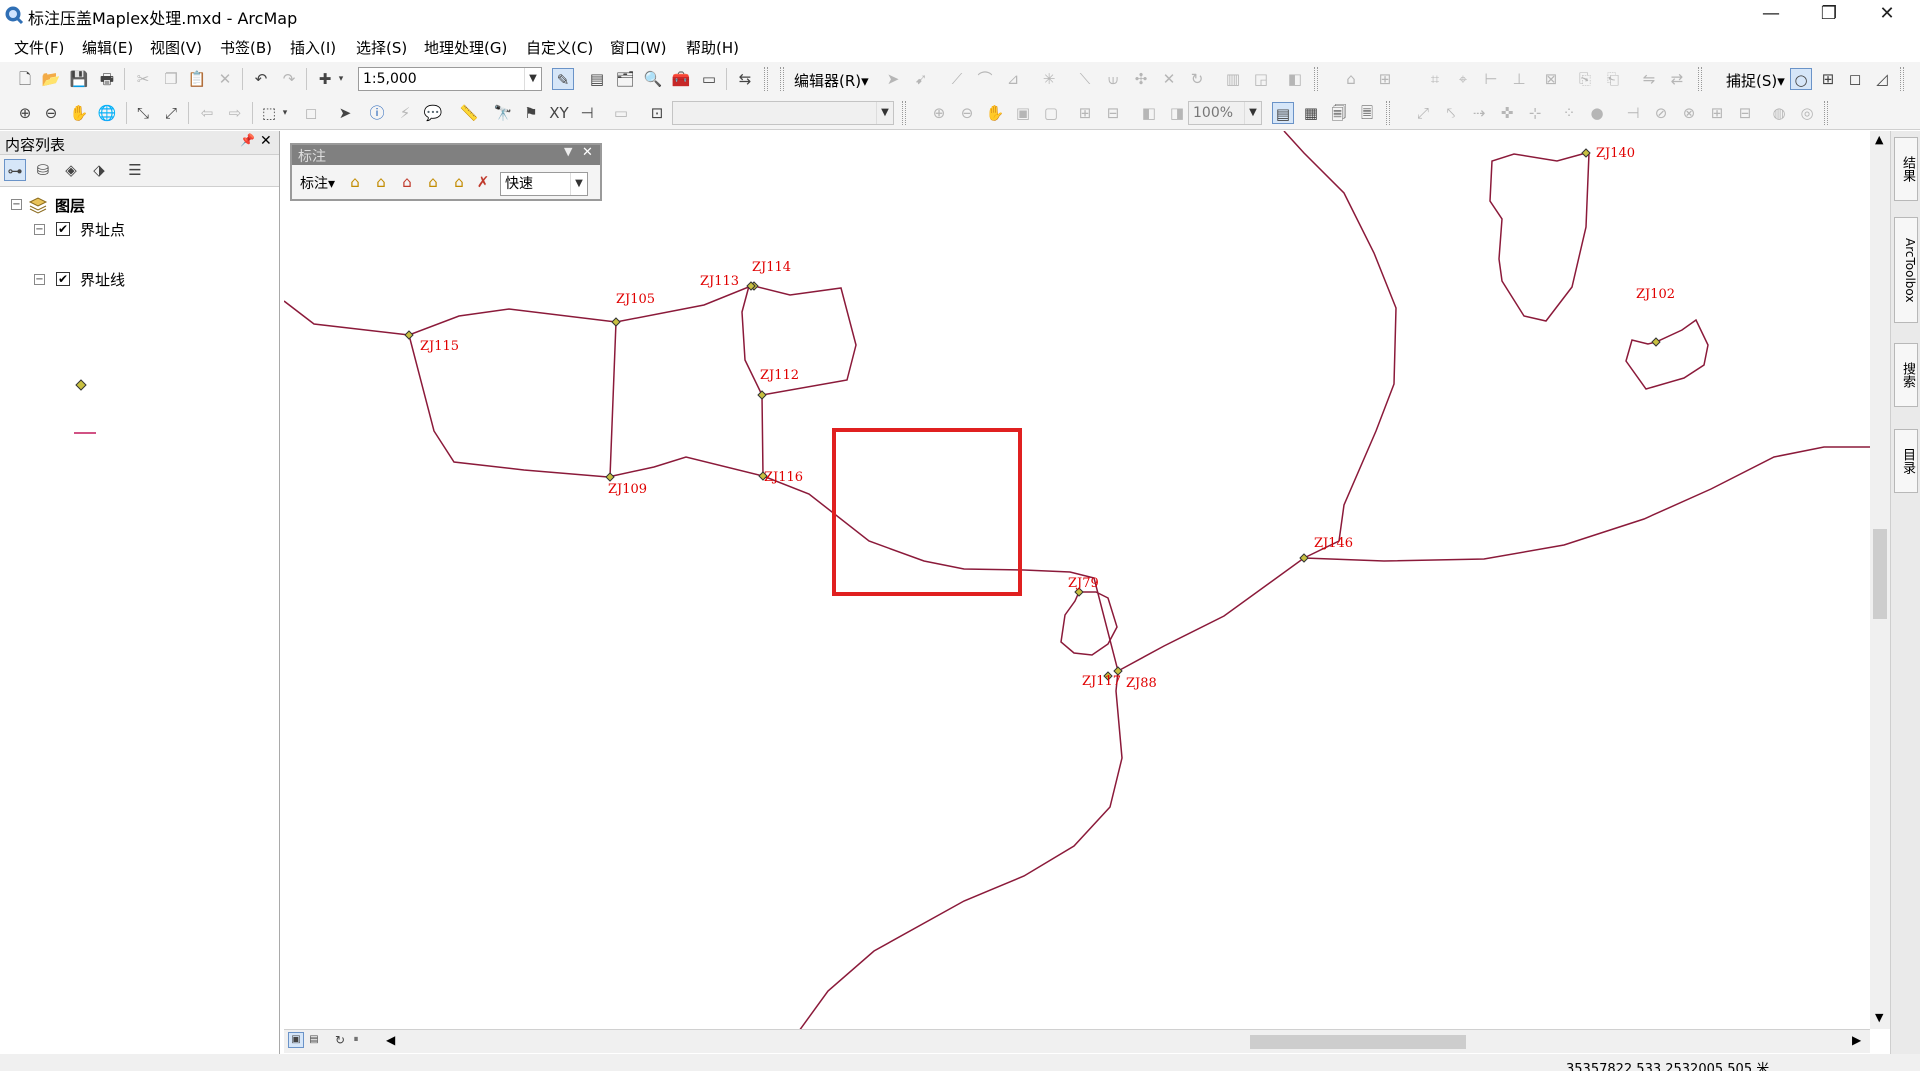  I want to click on go-back-icon: ⇦, so click(207, 113).